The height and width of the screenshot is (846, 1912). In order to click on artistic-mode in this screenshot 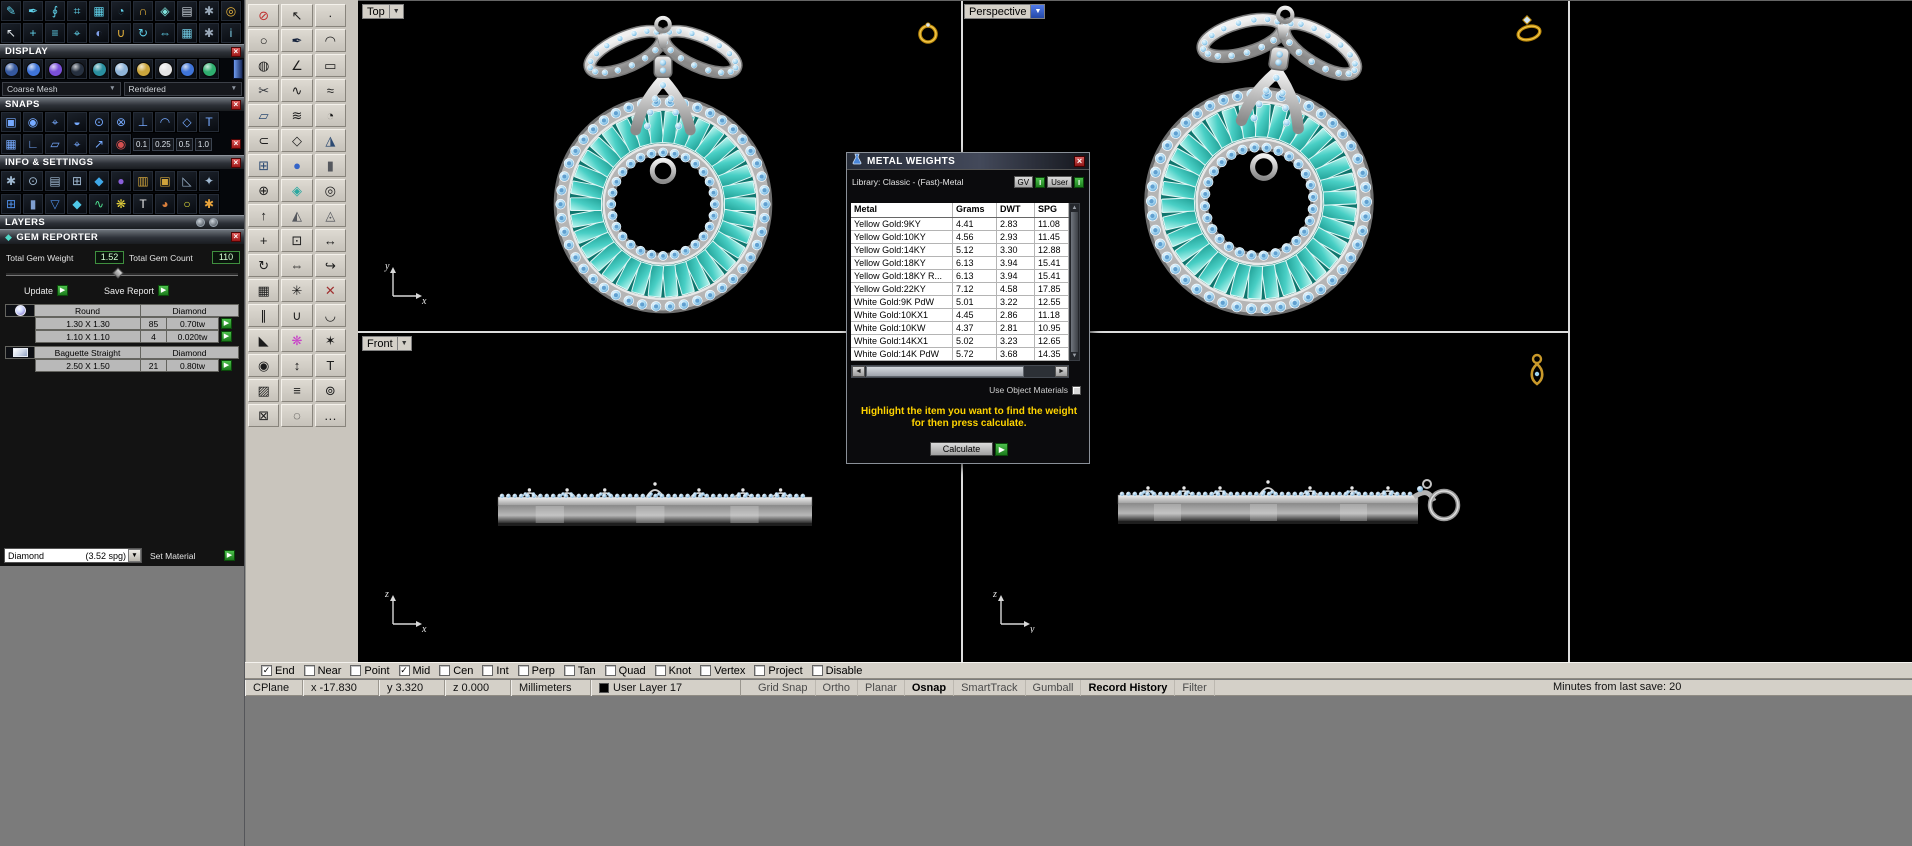, I will do `click(143, 69)`.